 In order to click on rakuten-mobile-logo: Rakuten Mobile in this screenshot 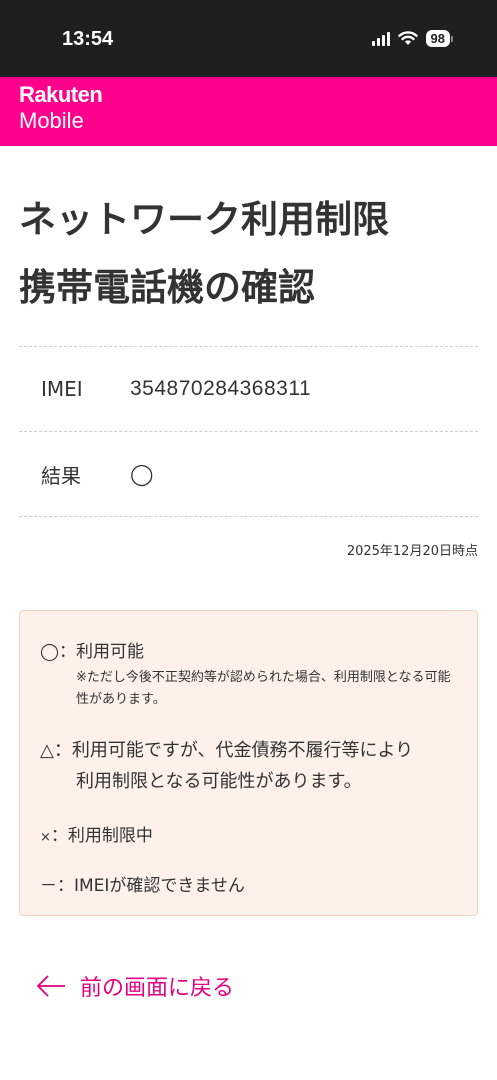, I will do `click(61, 107)`.